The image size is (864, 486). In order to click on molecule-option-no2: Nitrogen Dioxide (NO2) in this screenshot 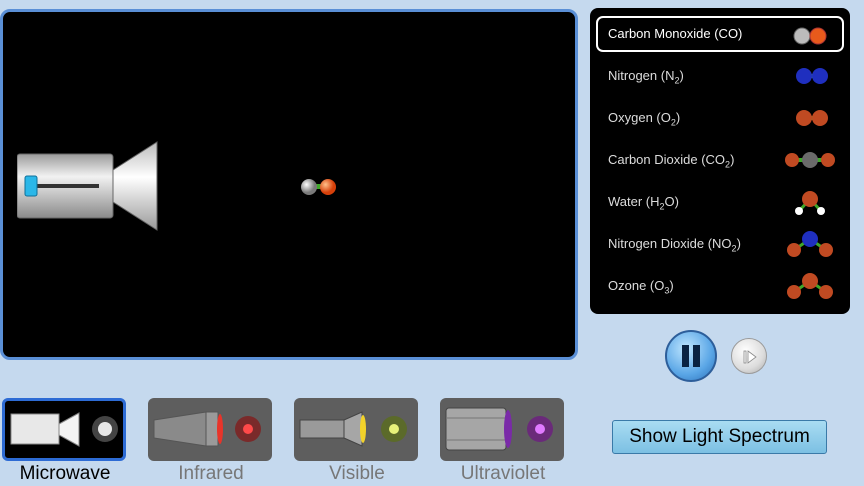, I will do `click(720, 244)`.